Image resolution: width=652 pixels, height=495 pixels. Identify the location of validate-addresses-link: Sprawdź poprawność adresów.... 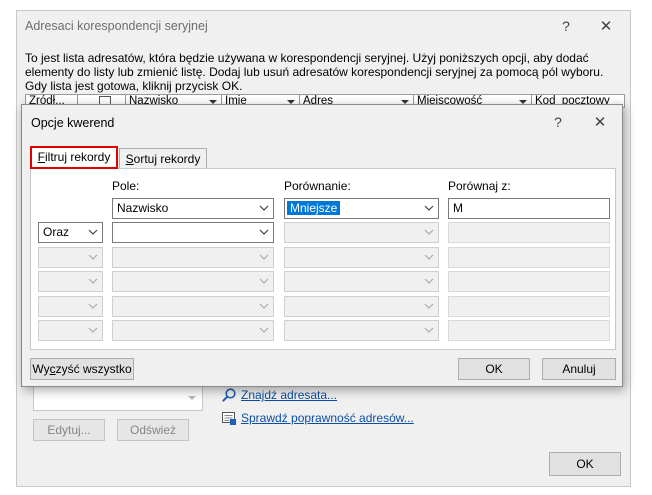
(327, 418).